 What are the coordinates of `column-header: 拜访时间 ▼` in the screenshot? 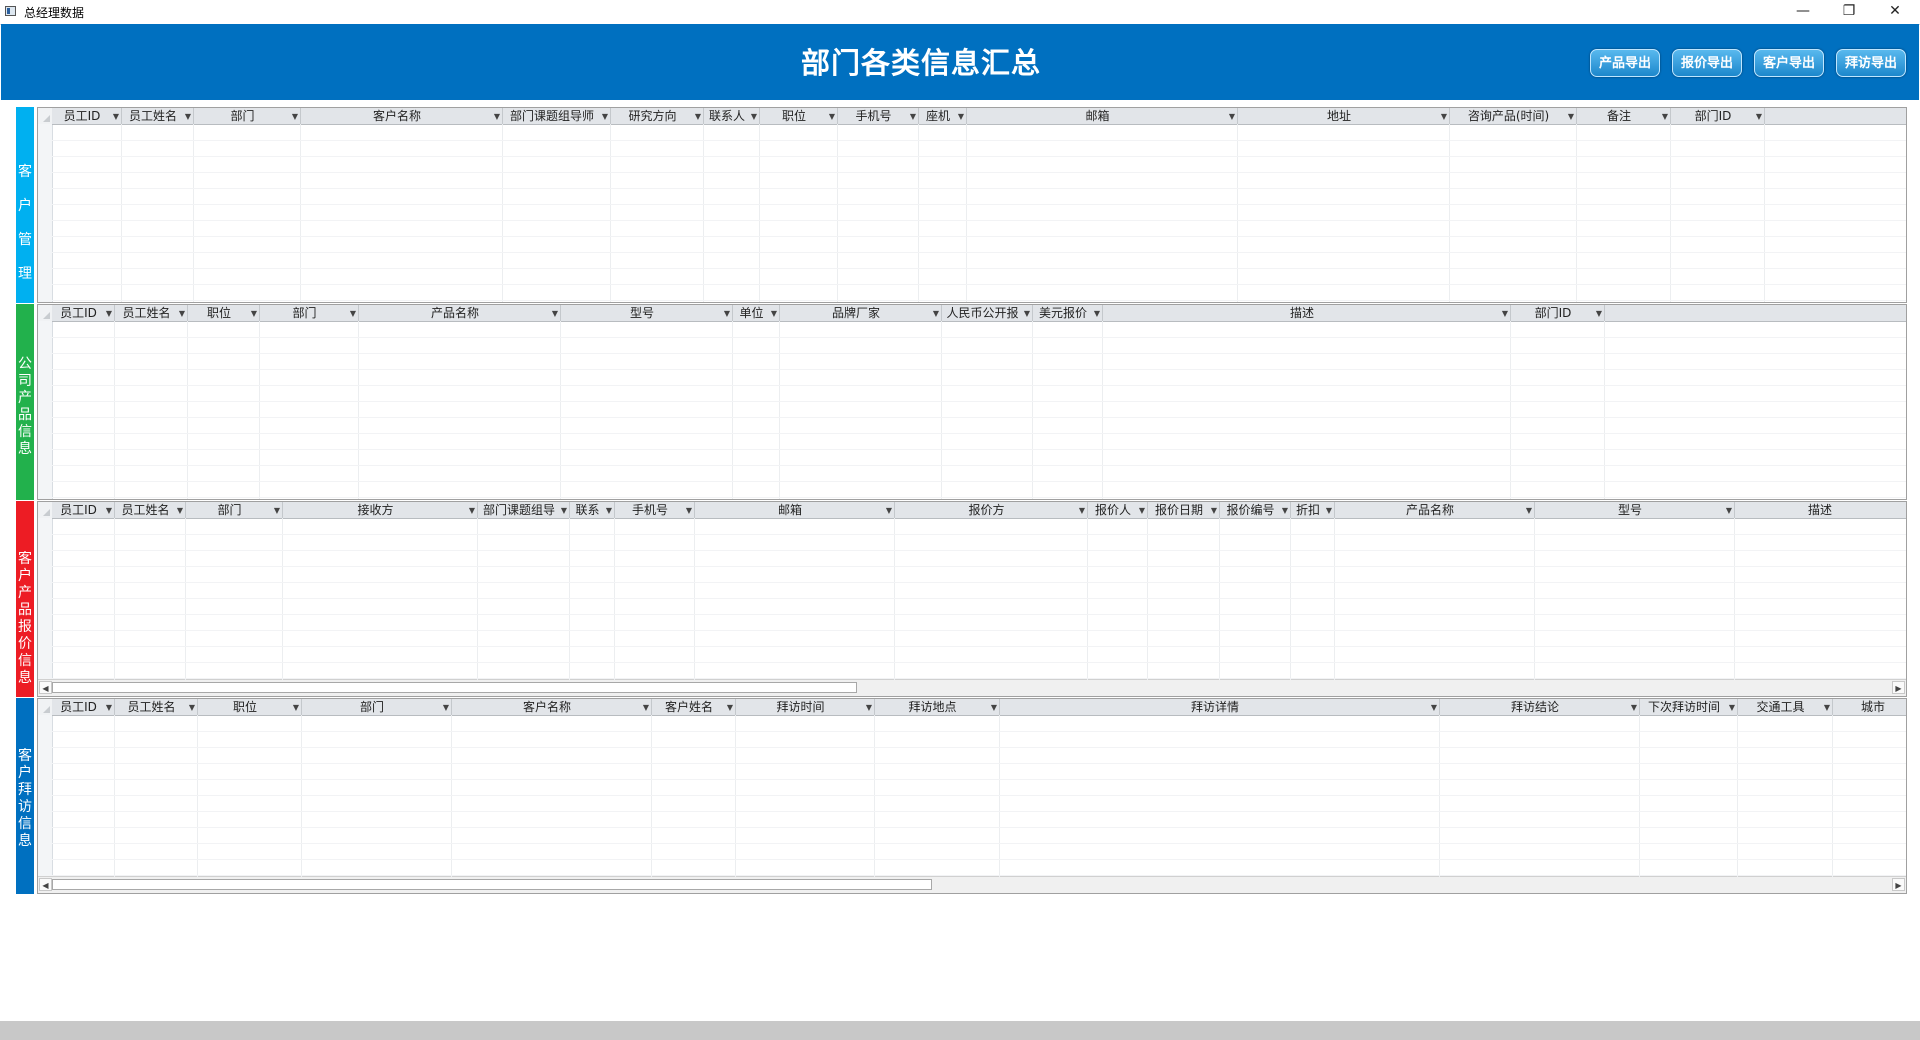 It's located at (805, 707).